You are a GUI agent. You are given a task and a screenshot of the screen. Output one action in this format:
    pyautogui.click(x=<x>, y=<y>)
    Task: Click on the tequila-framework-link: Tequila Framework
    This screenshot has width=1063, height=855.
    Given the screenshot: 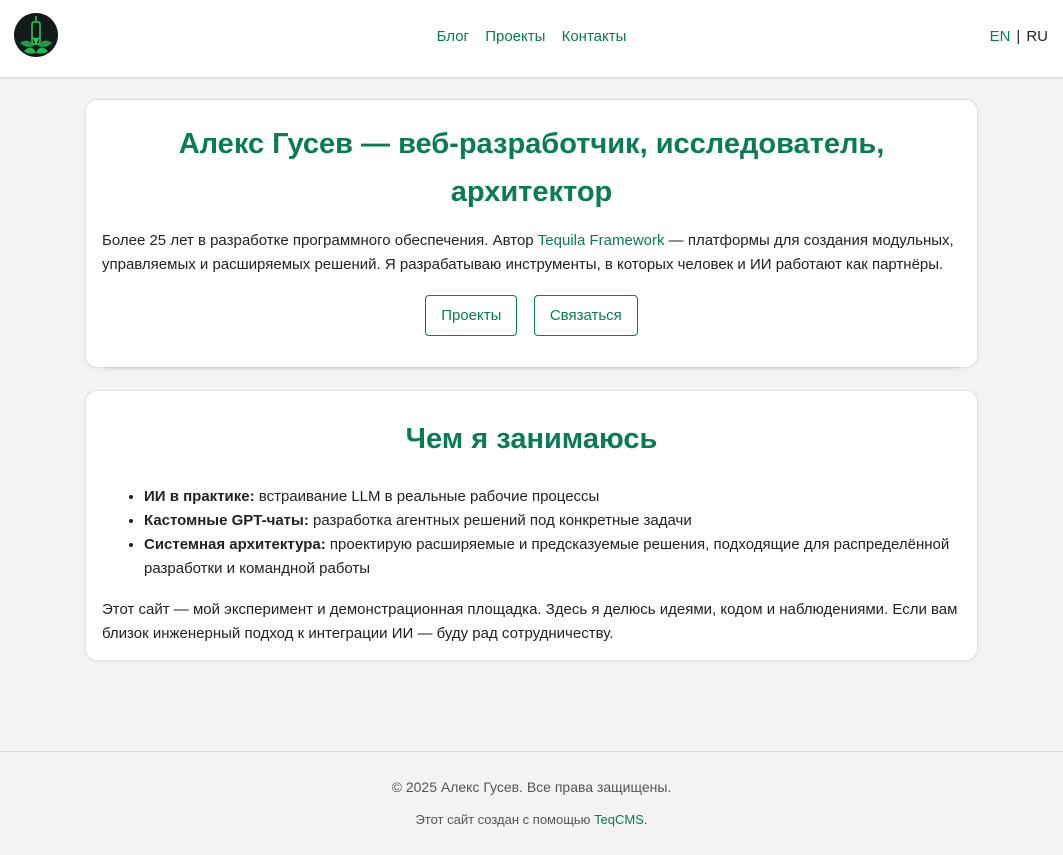 What is the action you would take?
    pyautogui.click(x=601, y=240)
    